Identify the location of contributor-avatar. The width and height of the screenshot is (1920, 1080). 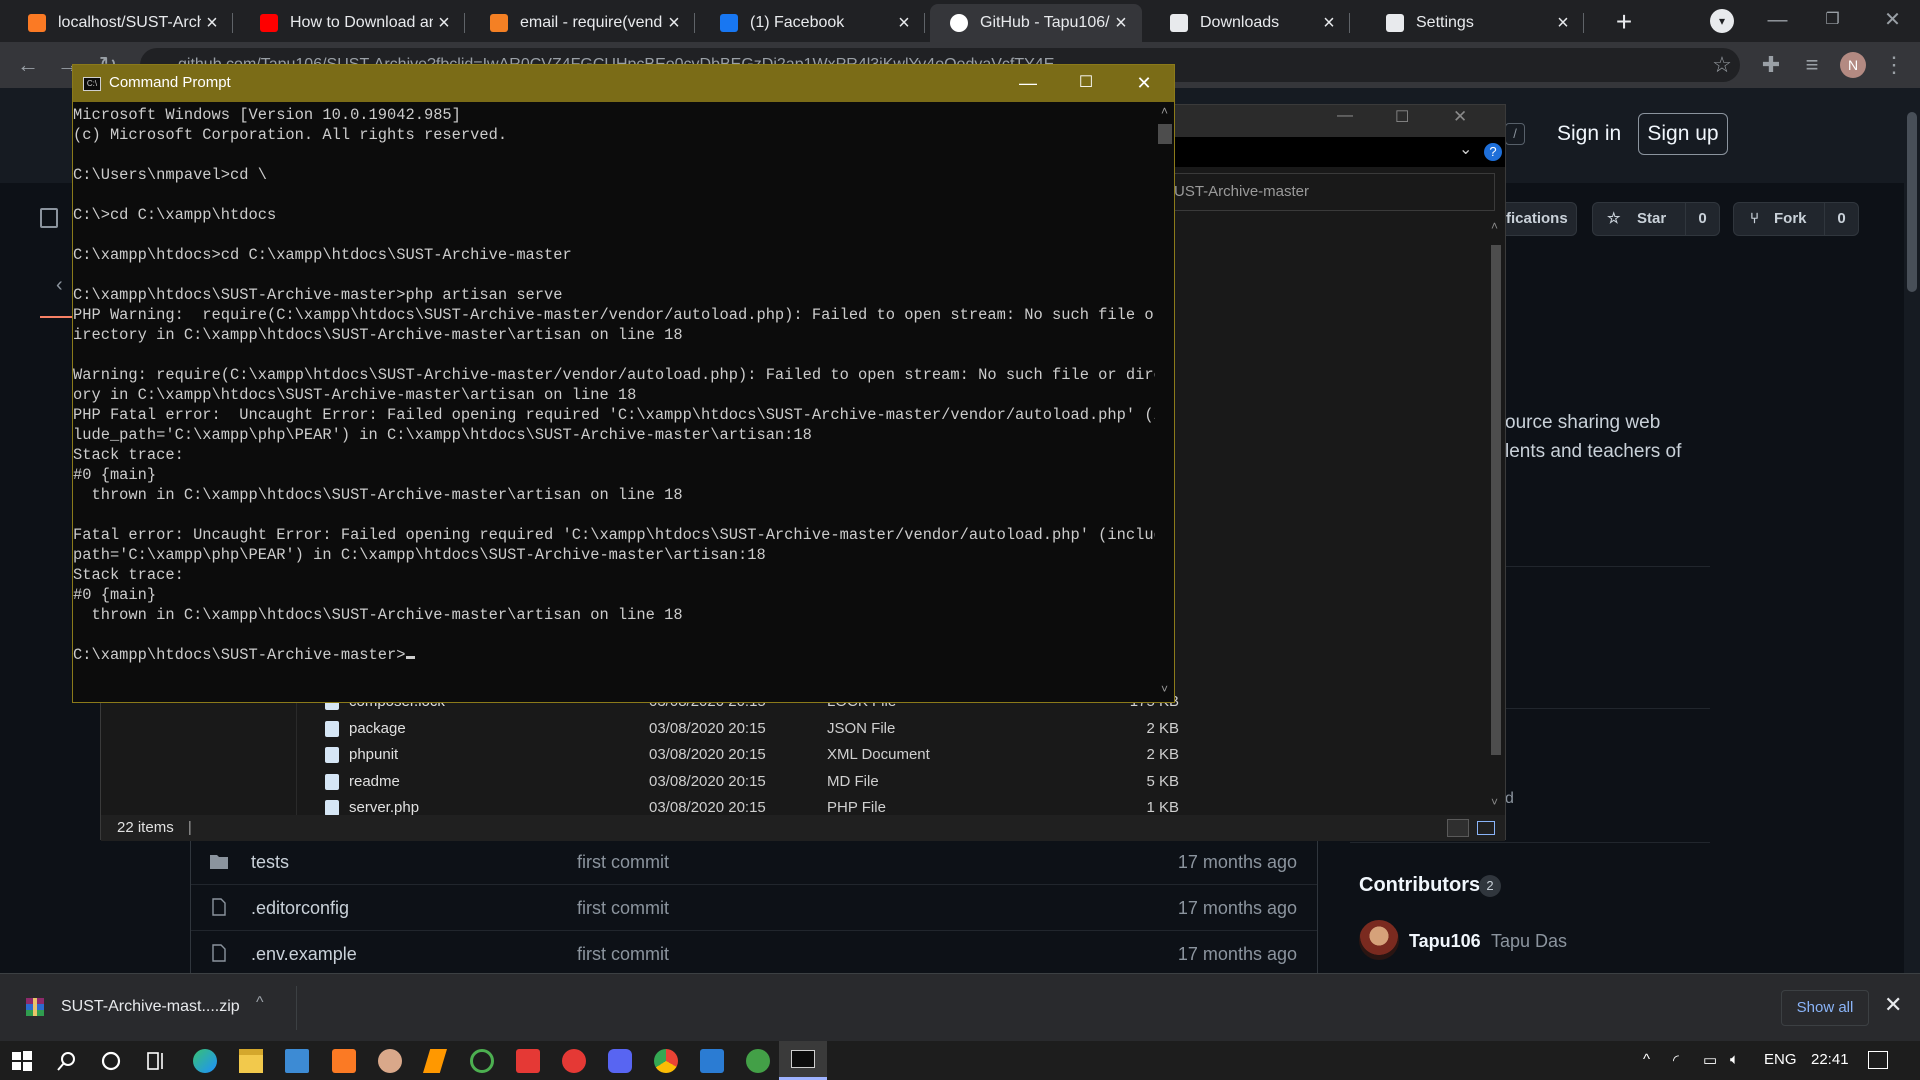
(1379, 940).